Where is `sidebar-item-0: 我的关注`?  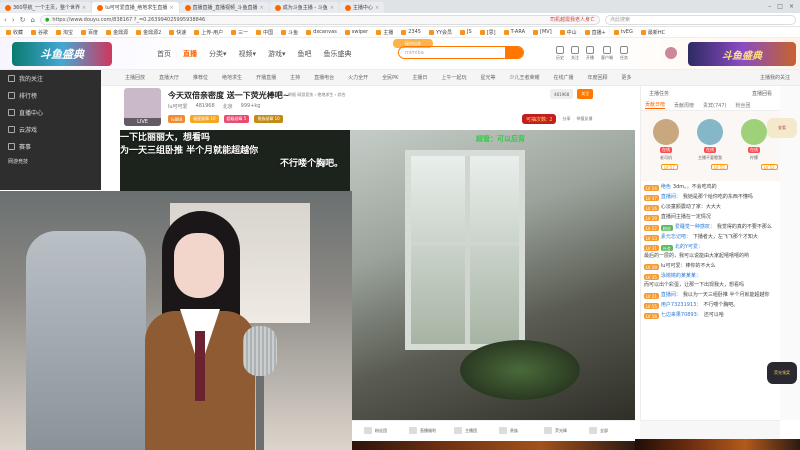
sidebar-item-0: 我的关注 is located at coordinates (50, 78).